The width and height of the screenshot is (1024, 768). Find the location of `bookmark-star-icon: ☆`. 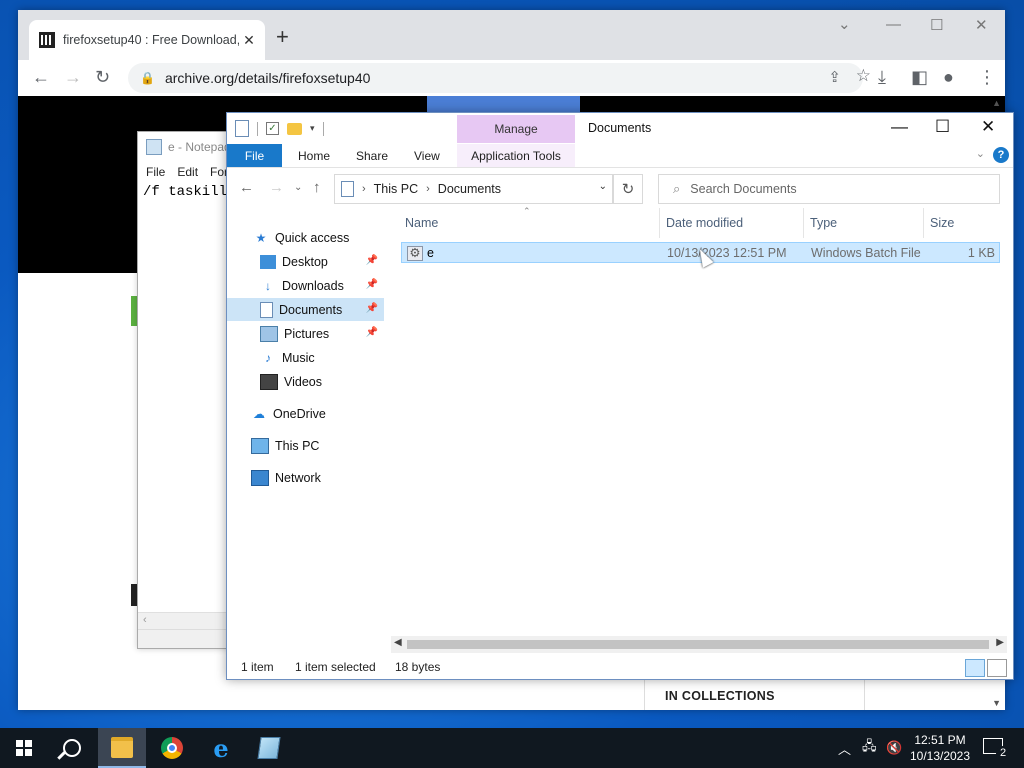

bookmark-star-icon: ☆ is located at coordinates (863, 76).